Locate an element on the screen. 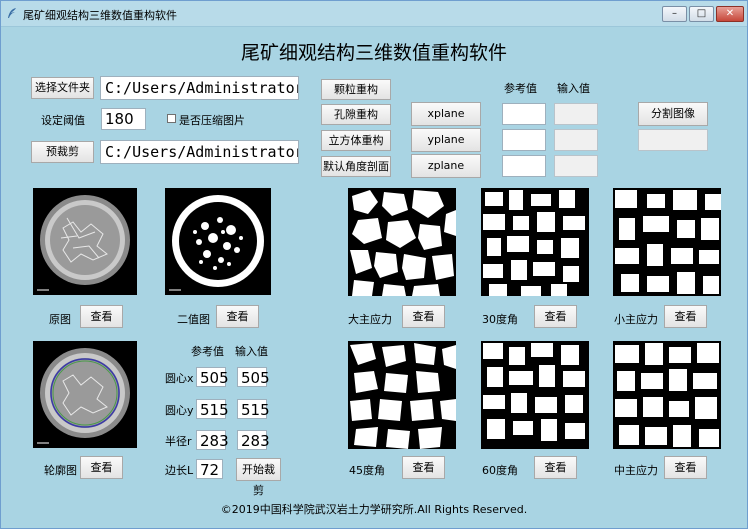  binary-view-button: 查看 is located at coordinates (237, 316).